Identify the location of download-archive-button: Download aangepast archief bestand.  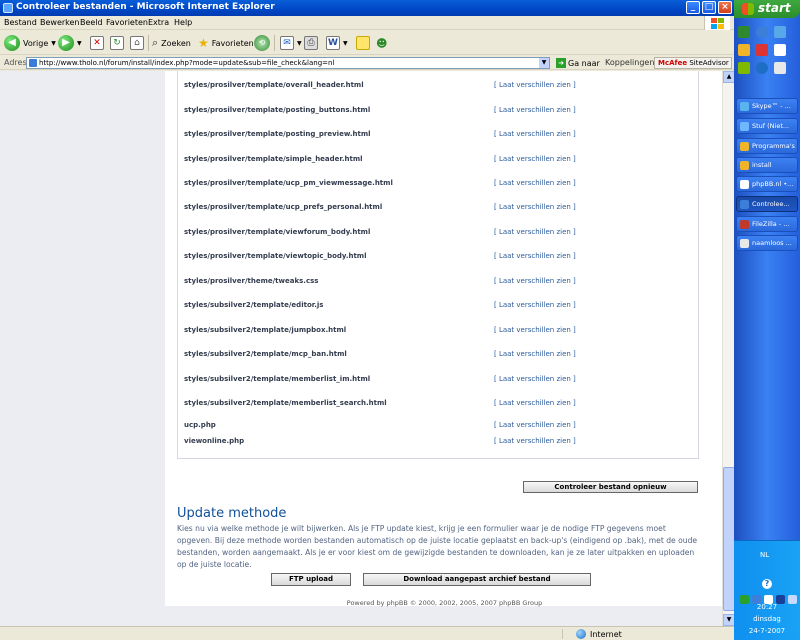
(477, 579).